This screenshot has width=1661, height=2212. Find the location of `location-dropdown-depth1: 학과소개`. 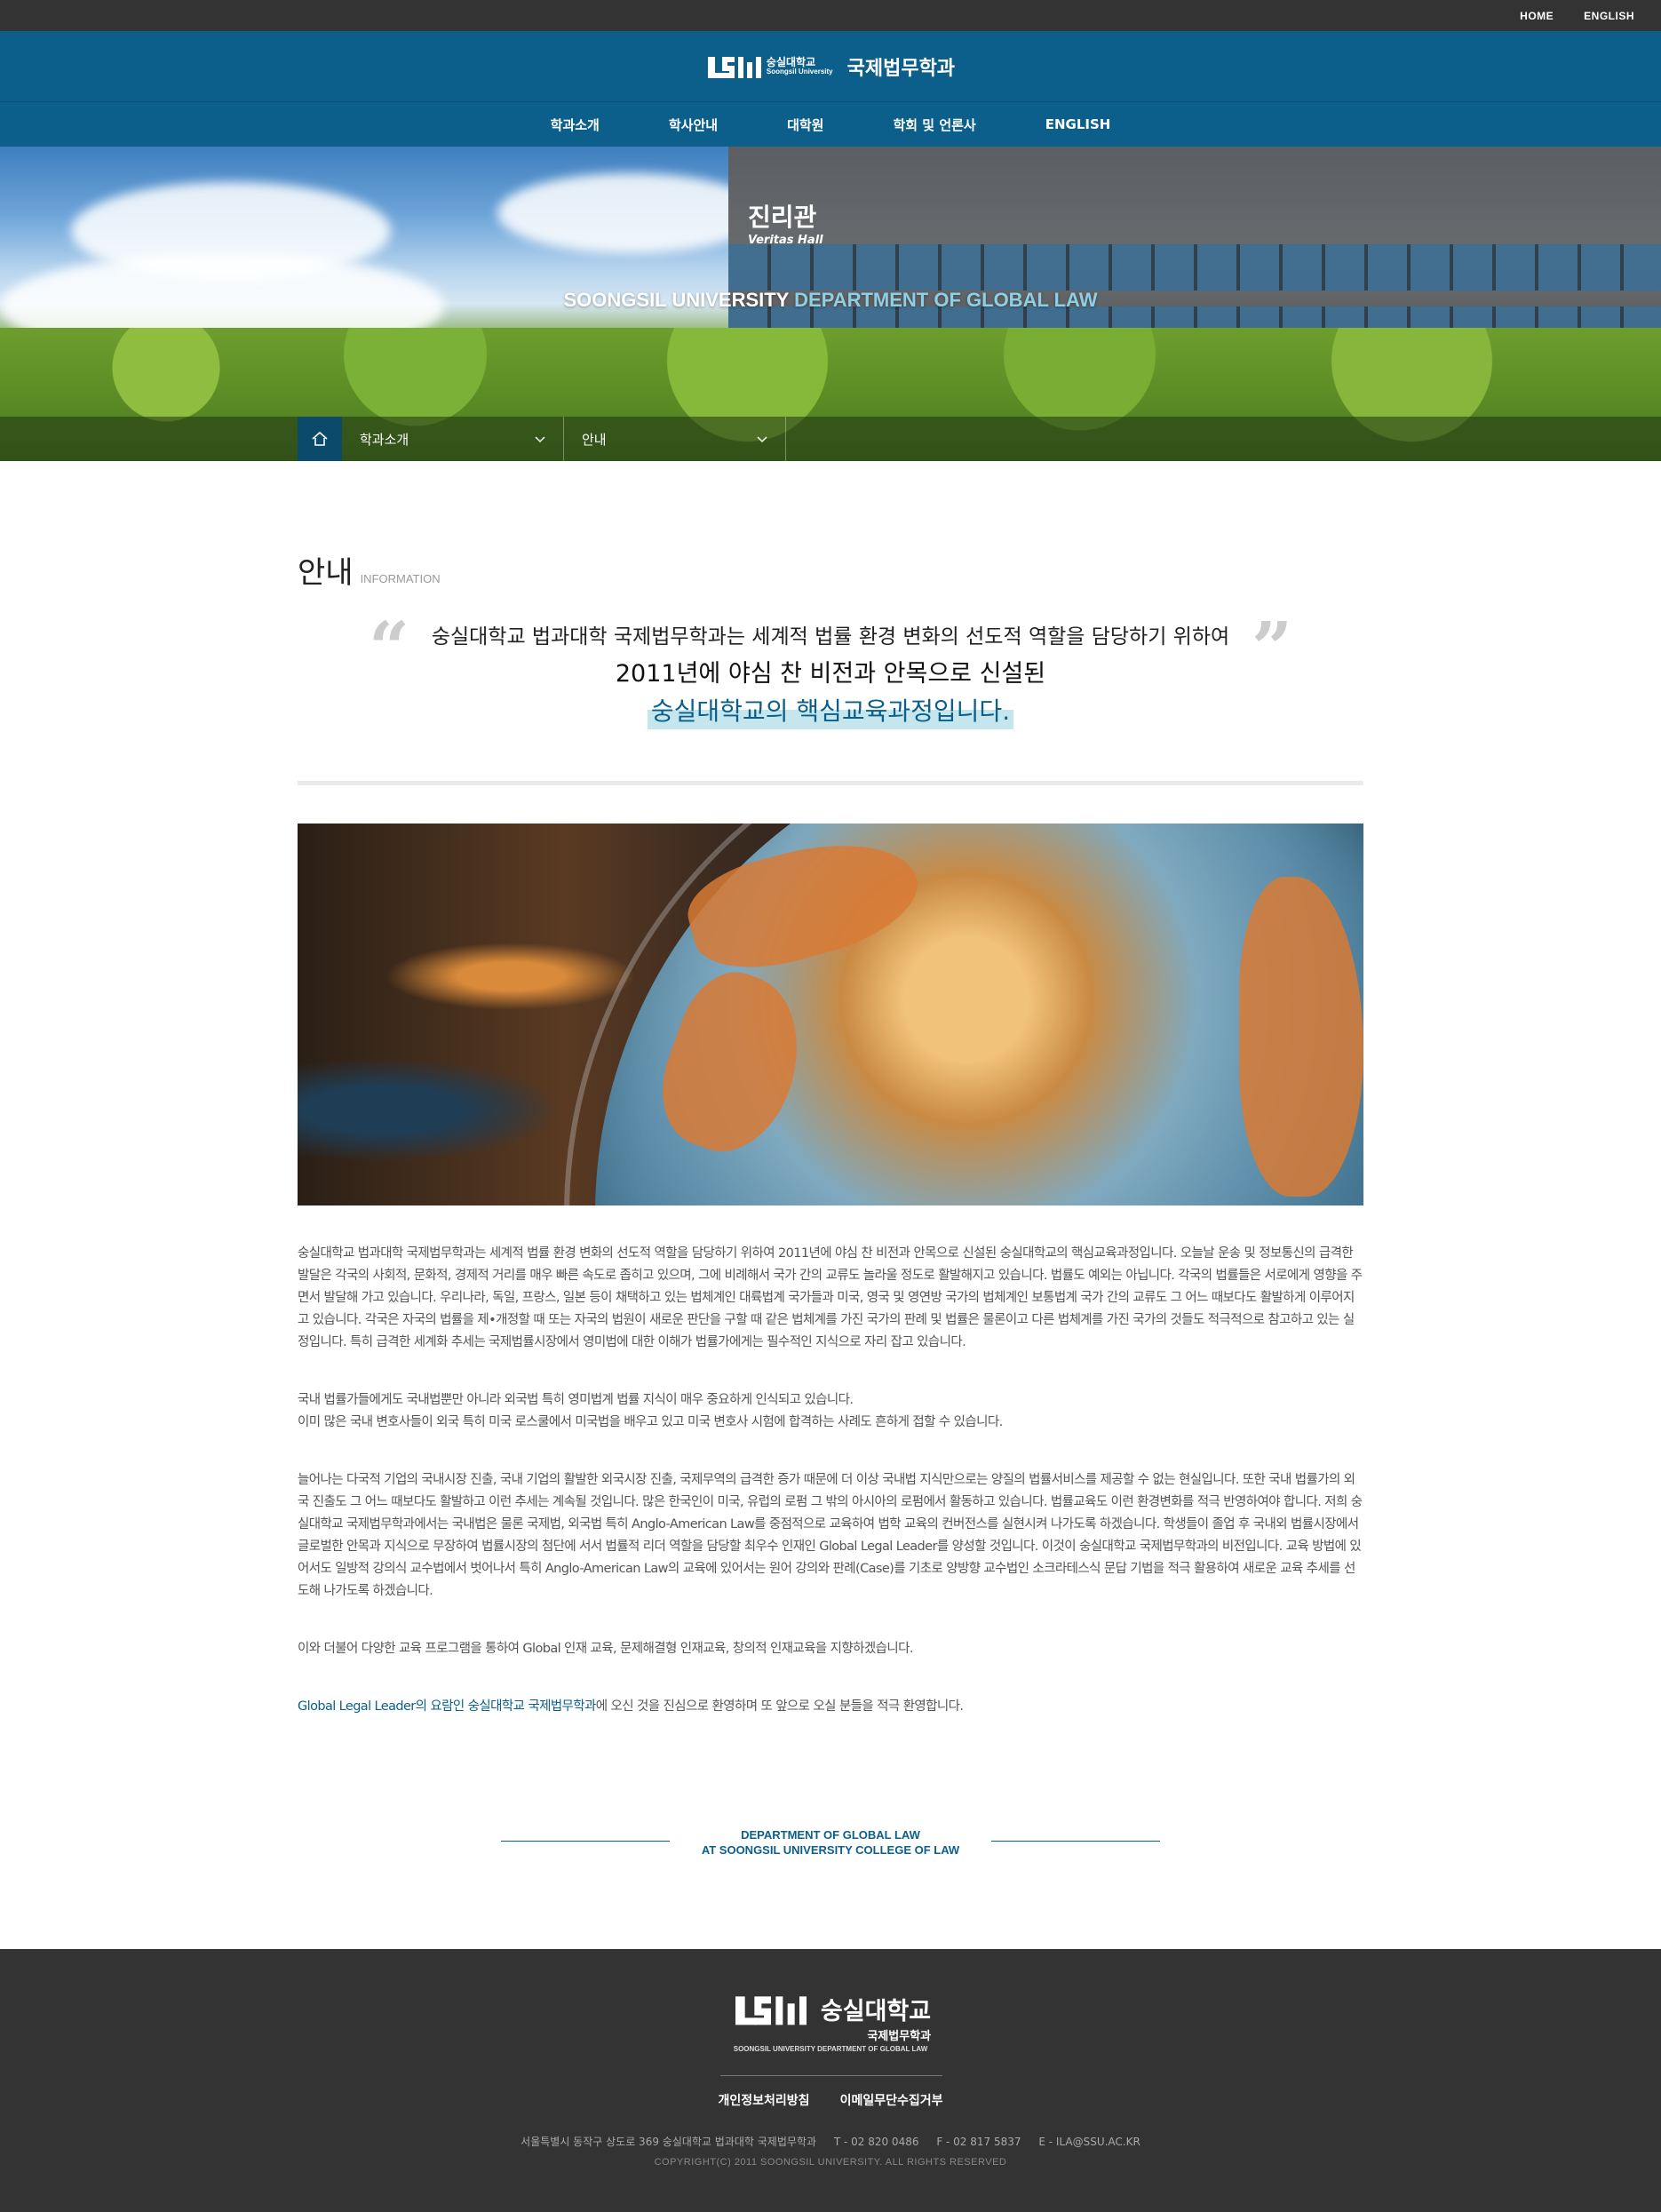

location-dropdown-depth1: 학과소개 is located at coordinates (453, 439).